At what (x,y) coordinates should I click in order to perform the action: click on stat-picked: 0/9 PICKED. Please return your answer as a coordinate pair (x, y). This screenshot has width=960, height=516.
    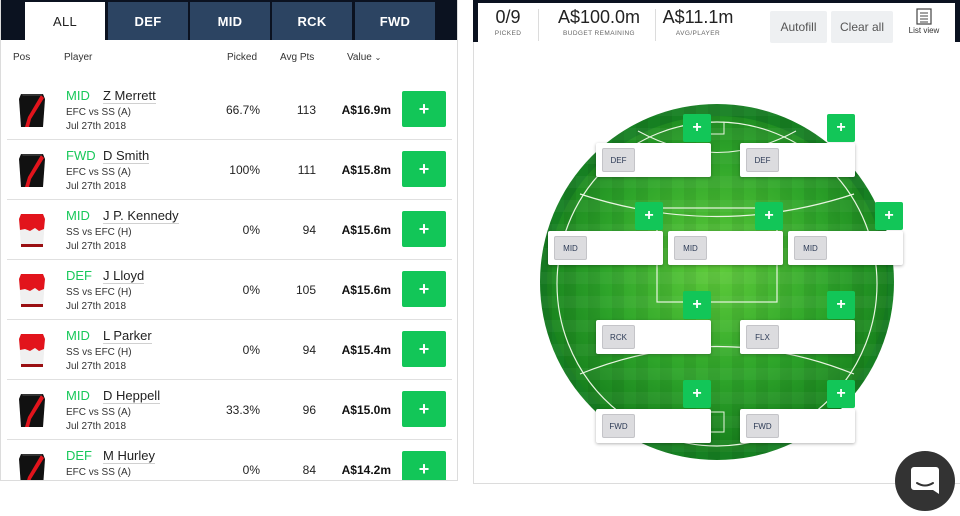
    Looking at the image, I should click on (508, 22).